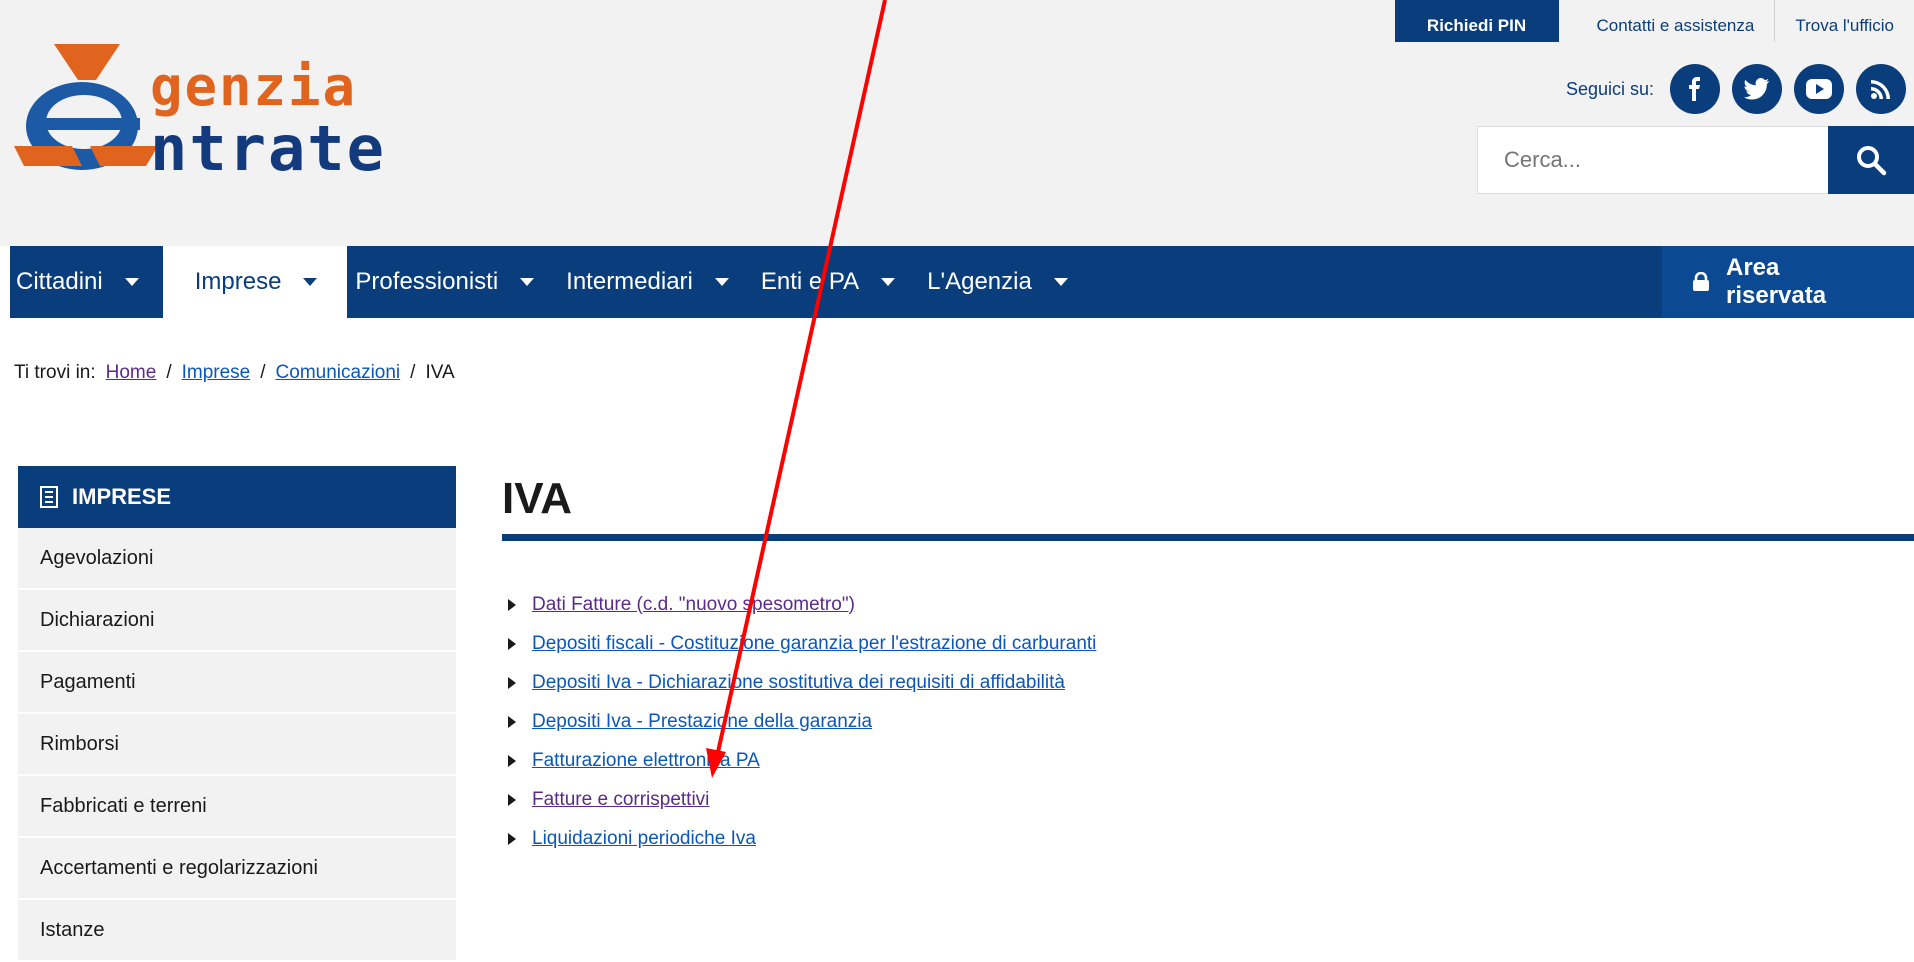 Image resolution: width=1914 pixels, height=962 pixels. I want to click on nav-label: L'Agenzia, so click(979, 281).